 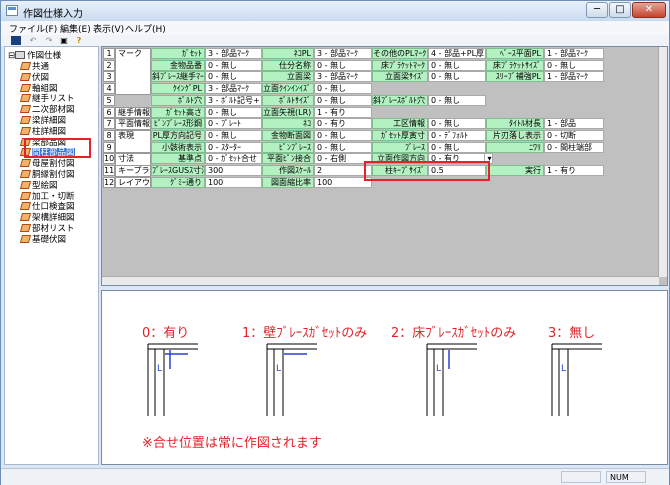 I want to click on spec-value: 0 - 間柱端部, so click(x=574, y=147).